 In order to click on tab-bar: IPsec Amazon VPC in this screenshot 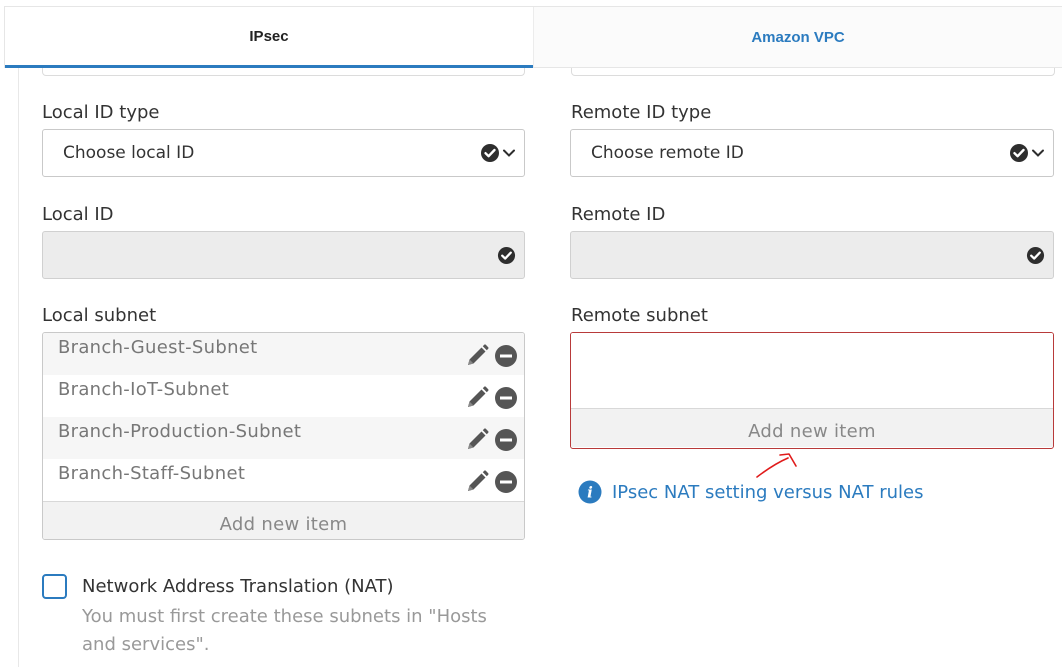, I will do `click(533, 37)`.